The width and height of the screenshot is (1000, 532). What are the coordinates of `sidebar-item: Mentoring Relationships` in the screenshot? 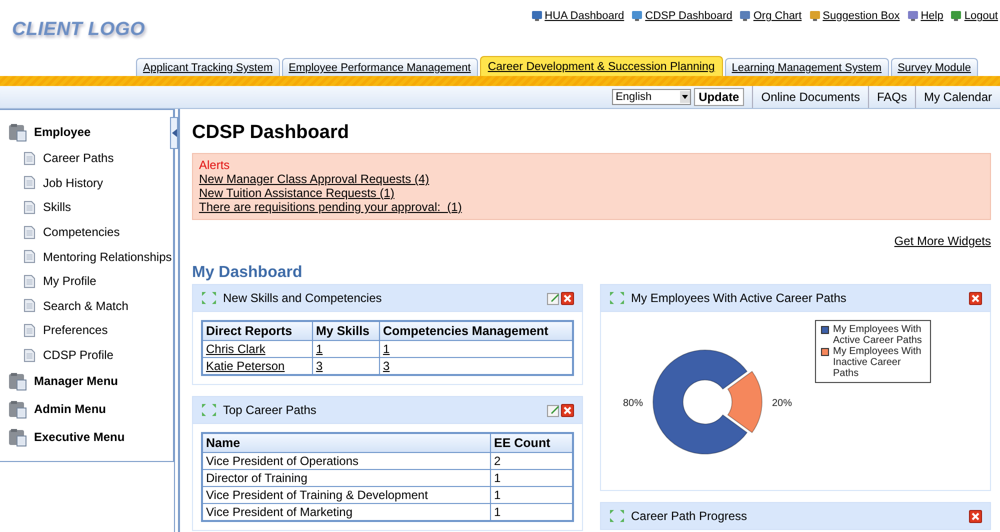 It's located at (86, 256).